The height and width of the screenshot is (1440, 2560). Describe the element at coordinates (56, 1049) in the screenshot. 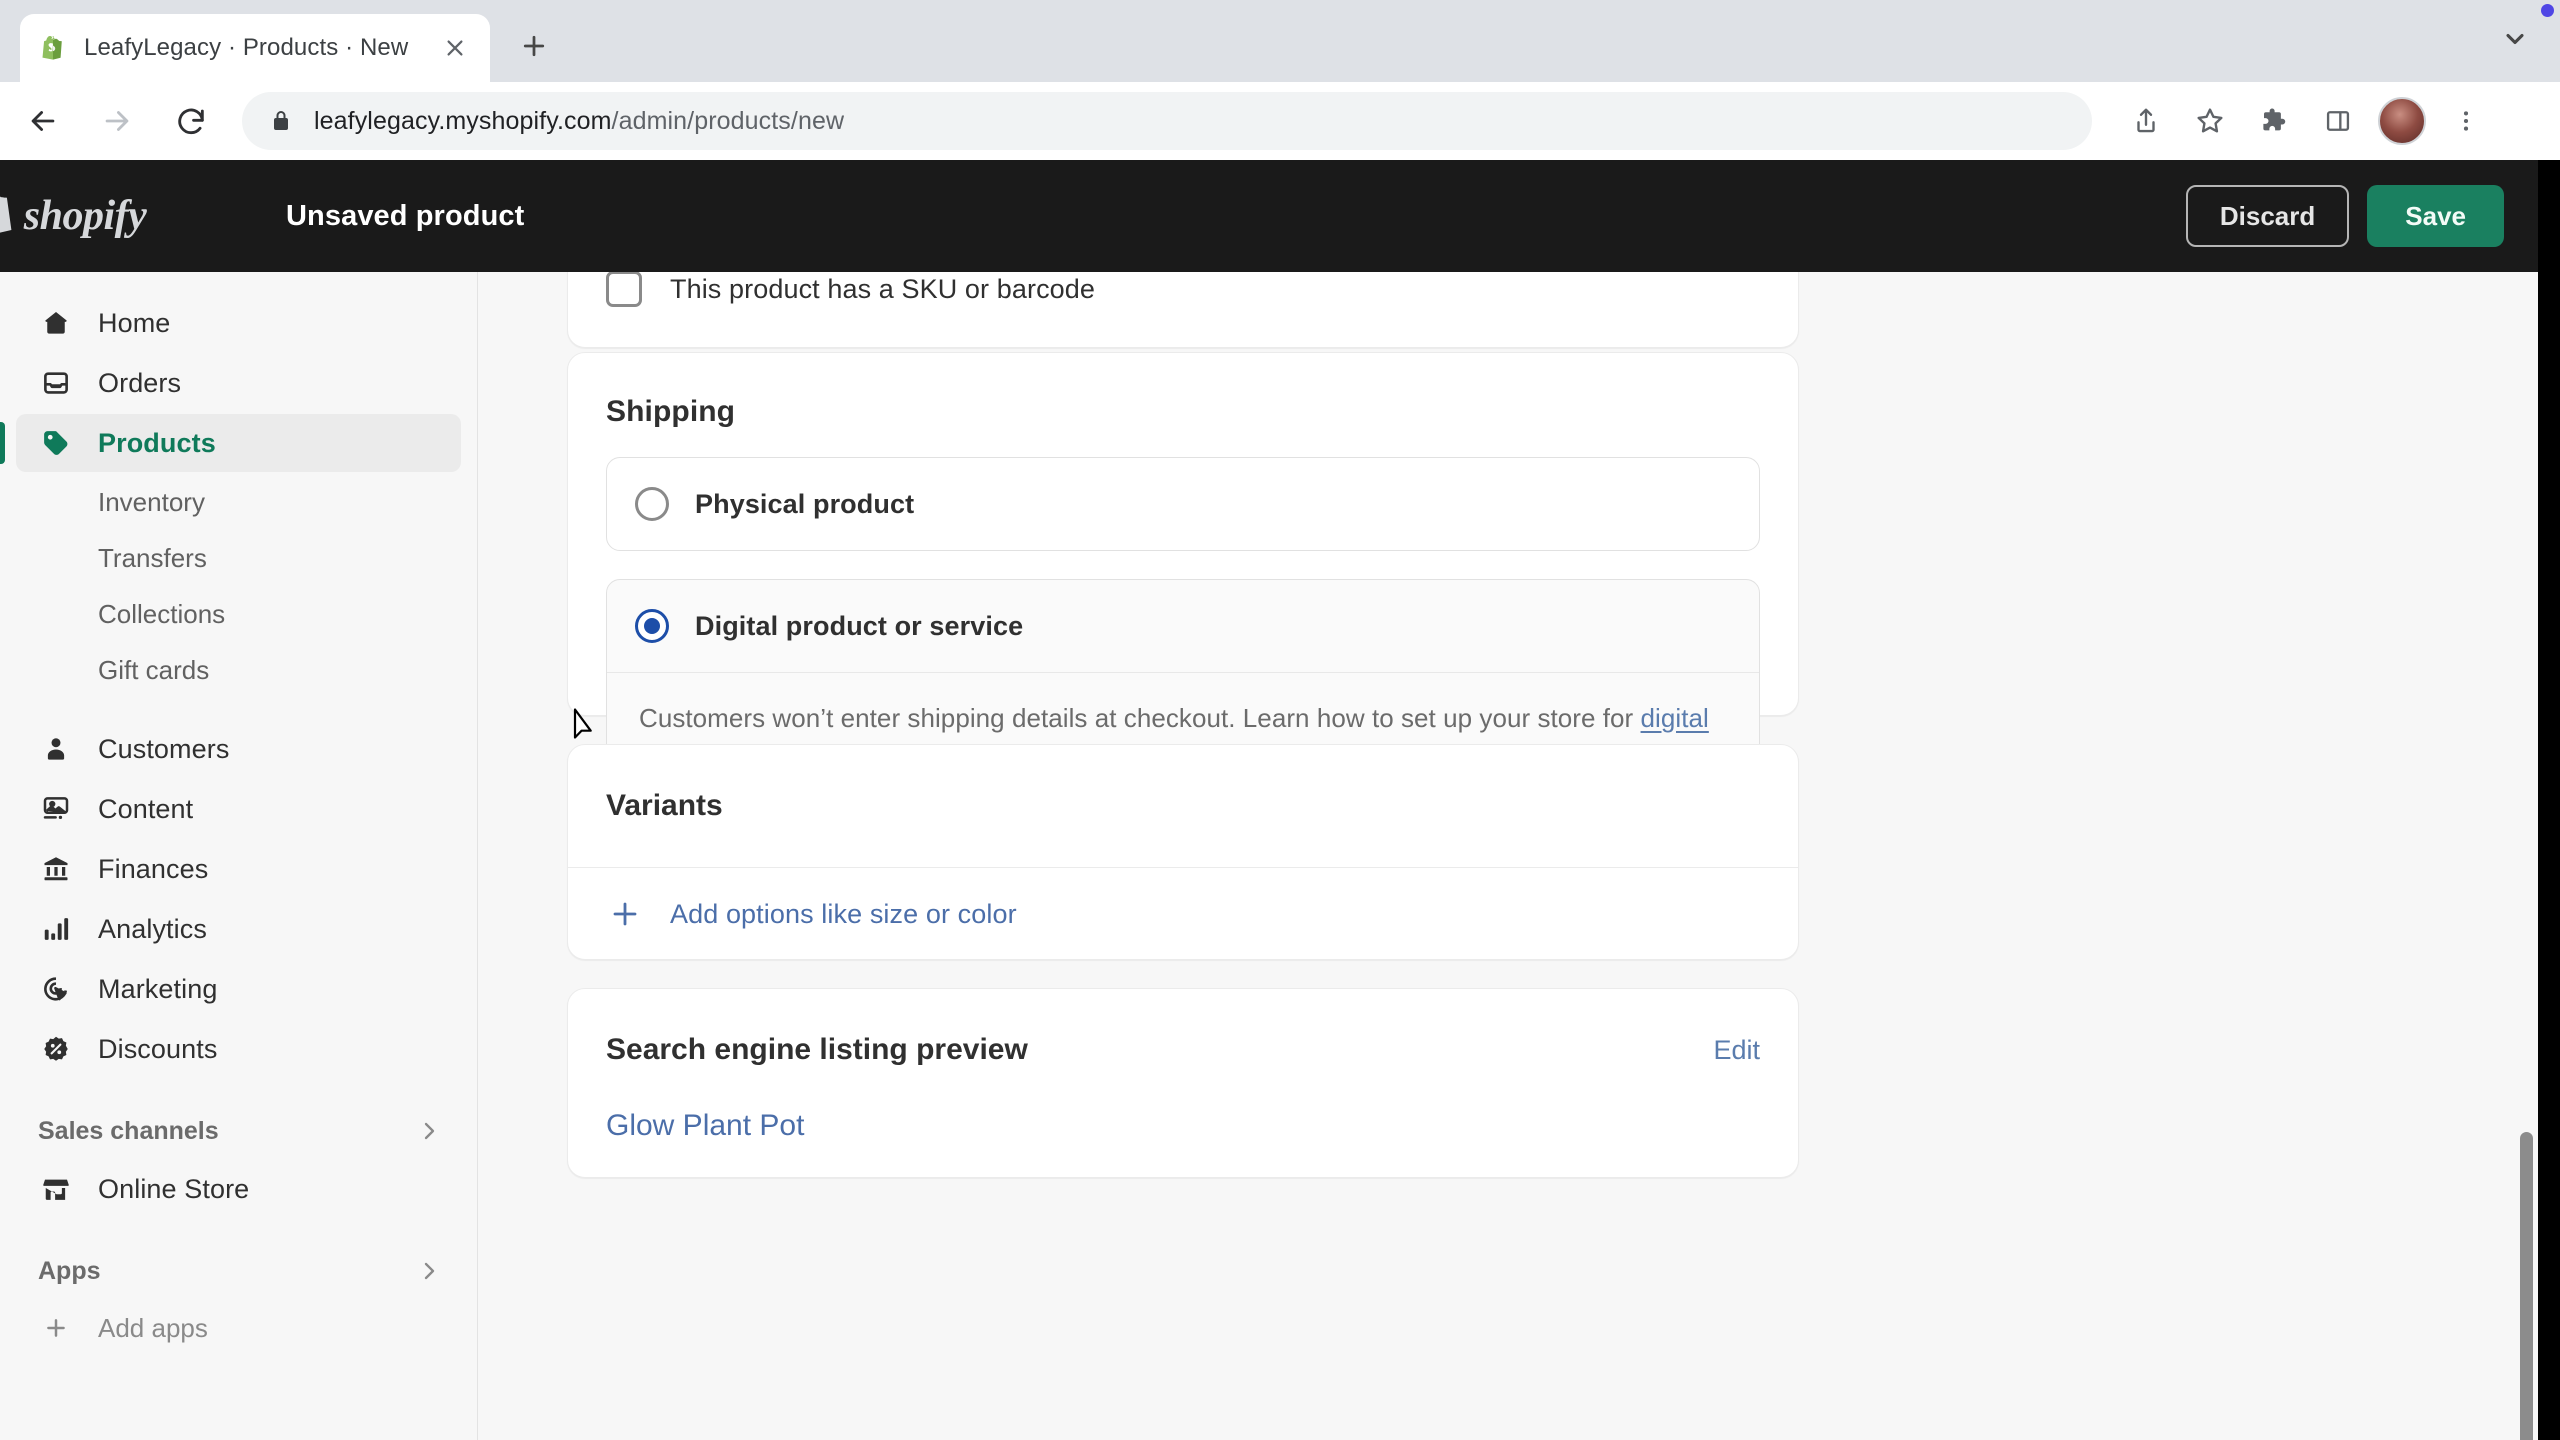

I see `discount-percent-icon` at that location.